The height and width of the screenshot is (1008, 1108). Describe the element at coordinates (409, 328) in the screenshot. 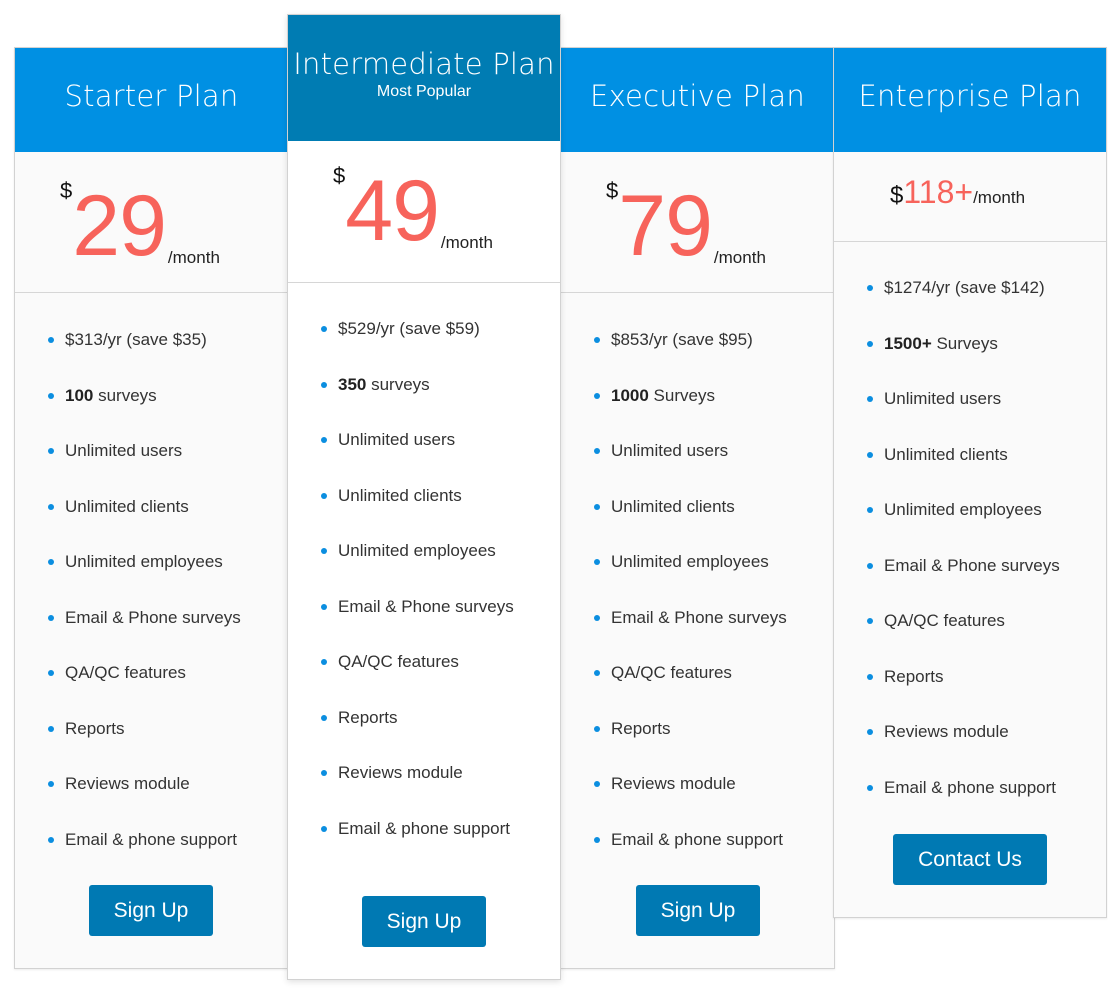

I see `feature-text: $529/yr (save $59)` at that location.